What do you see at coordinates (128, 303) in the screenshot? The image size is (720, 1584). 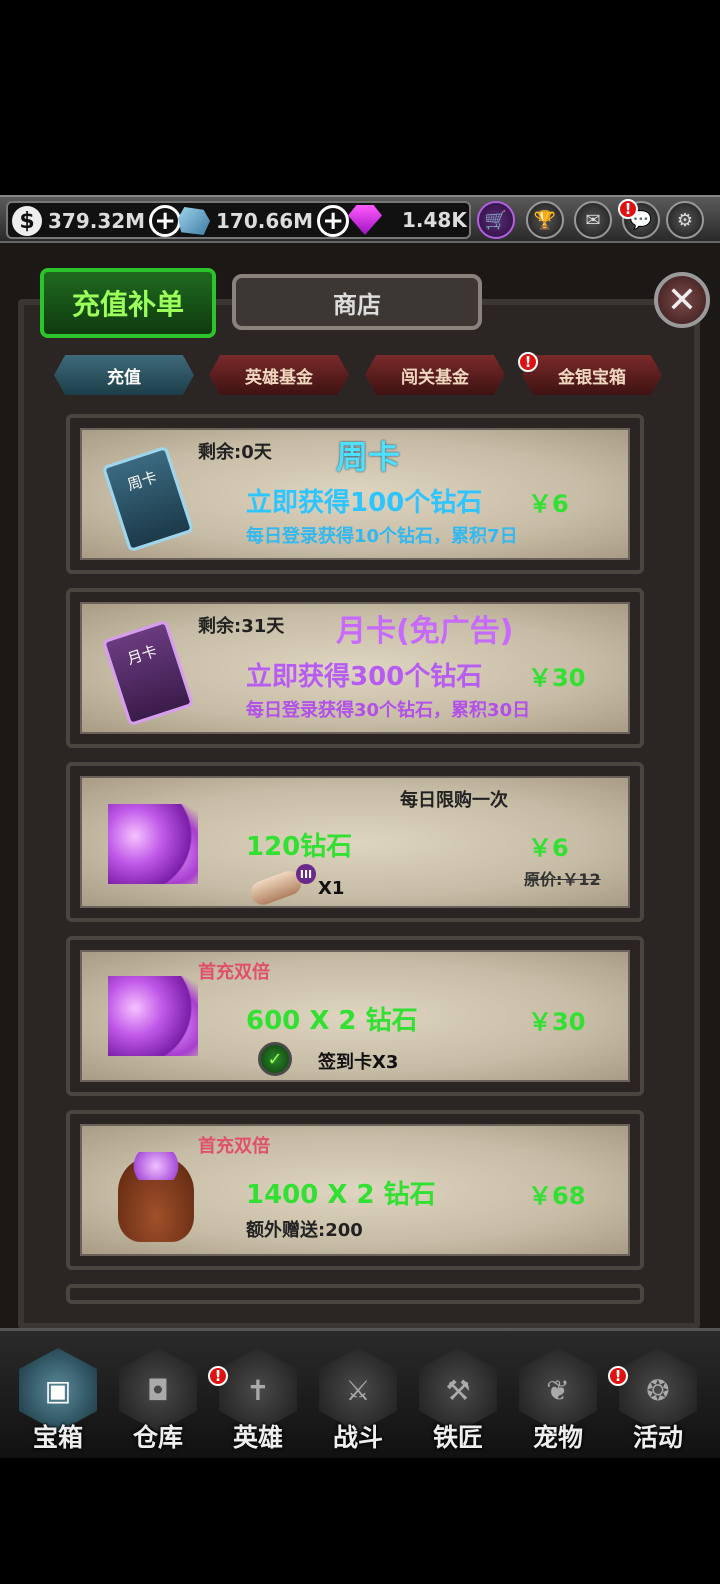 I see `recharge-fix-tab: 充值补单` at bounding box center [128, 303].